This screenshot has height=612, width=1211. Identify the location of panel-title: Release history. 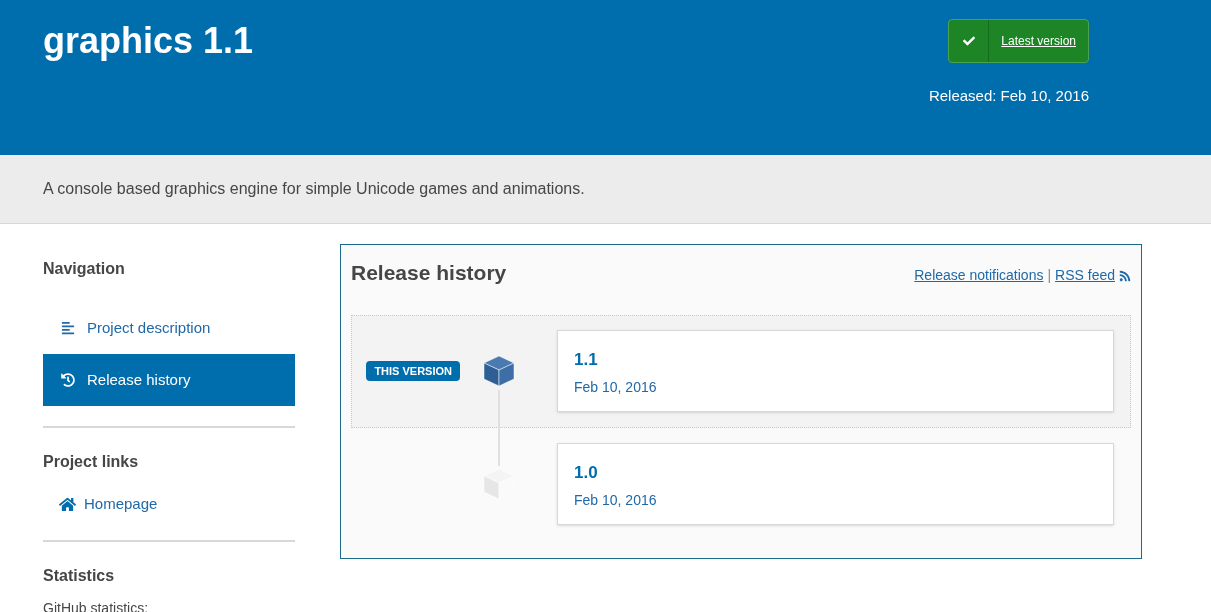
(429, 273).